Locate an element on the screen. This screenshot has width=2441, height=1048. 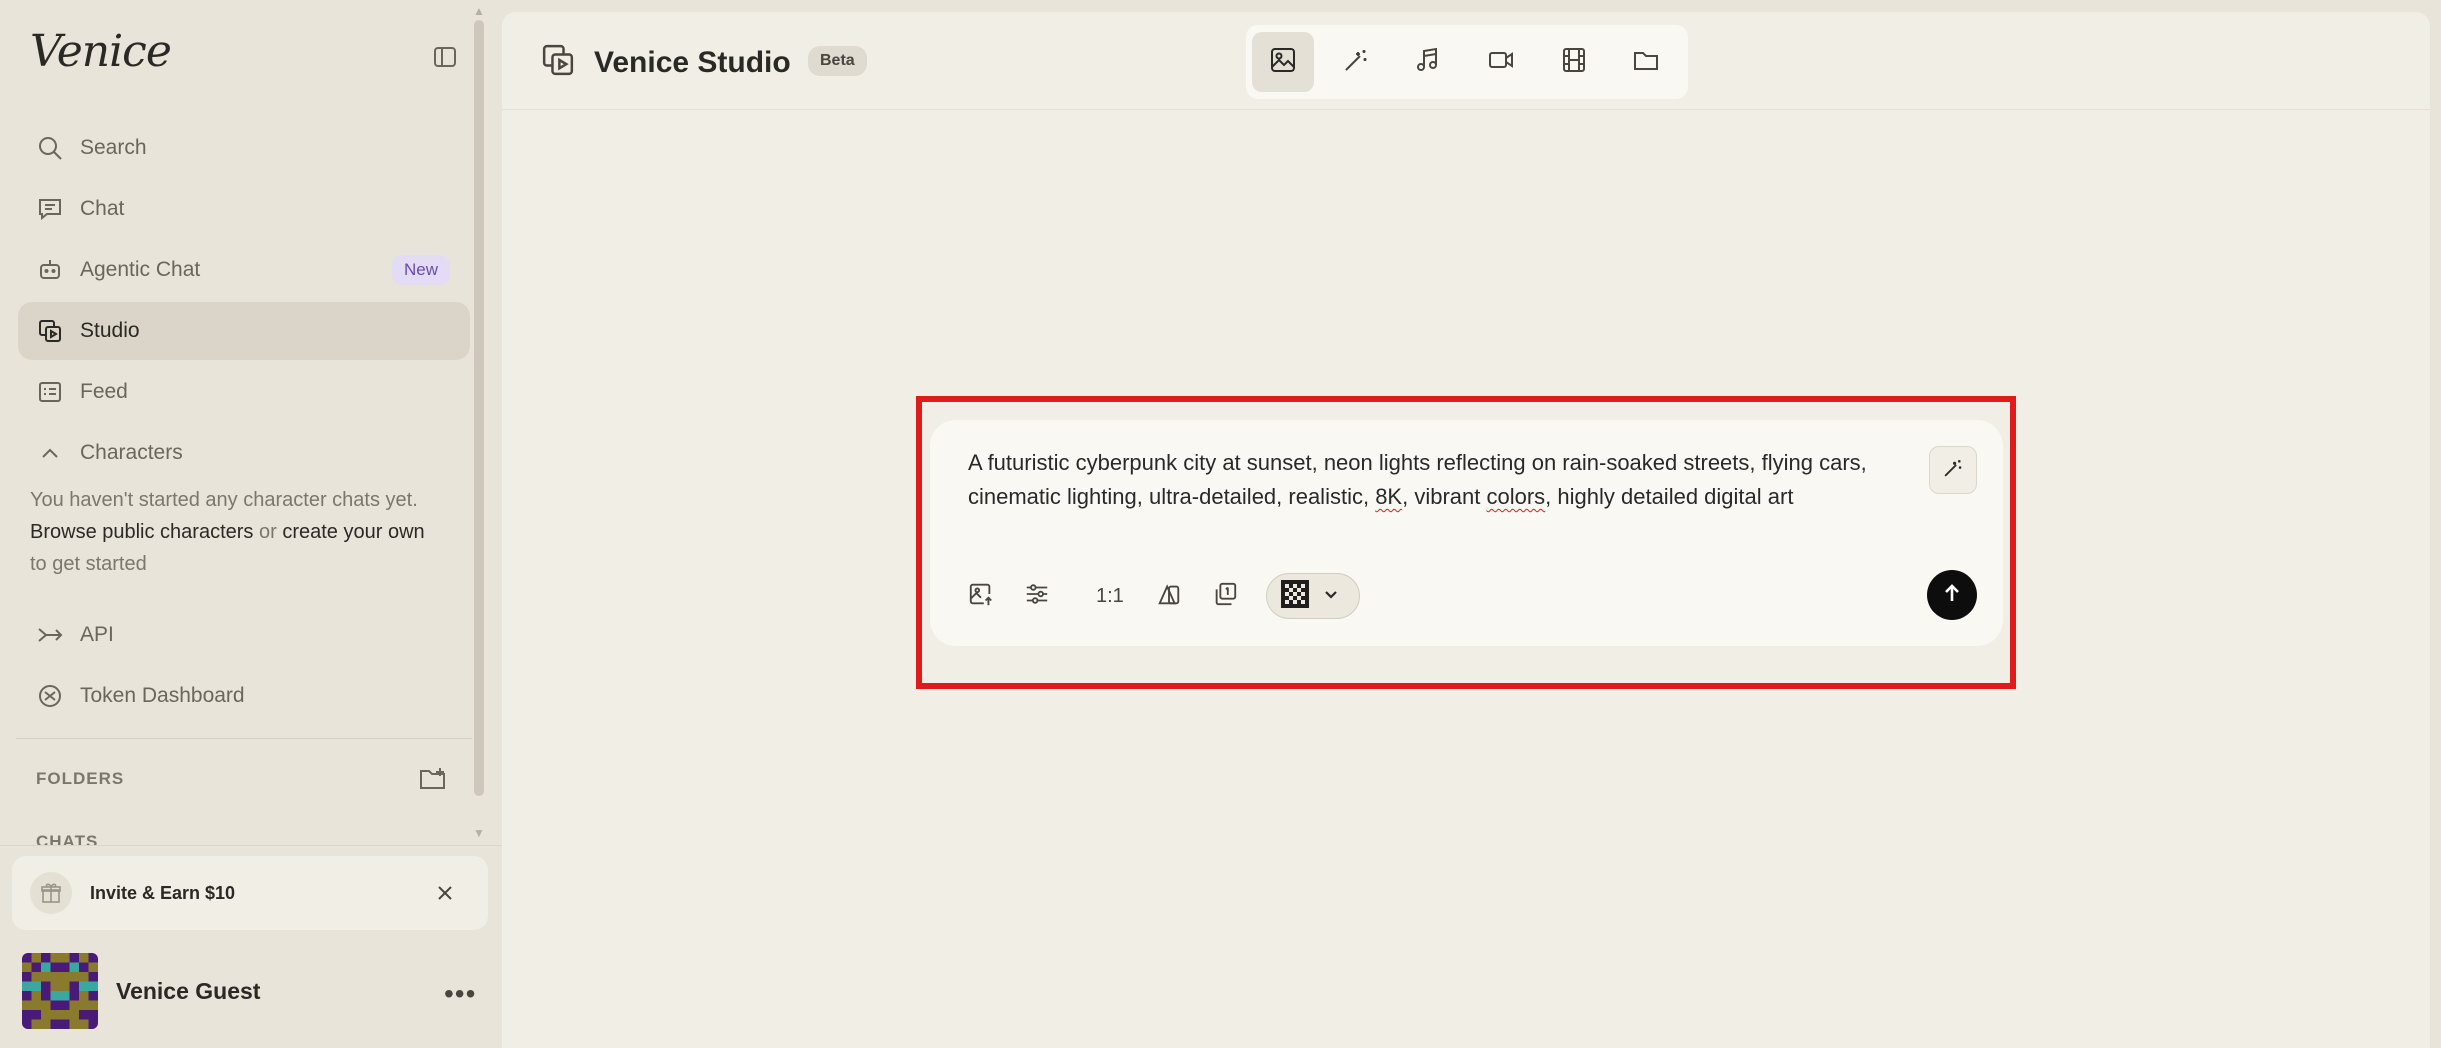
sidebar-item-label: Search is located at coordinates (113, 147).